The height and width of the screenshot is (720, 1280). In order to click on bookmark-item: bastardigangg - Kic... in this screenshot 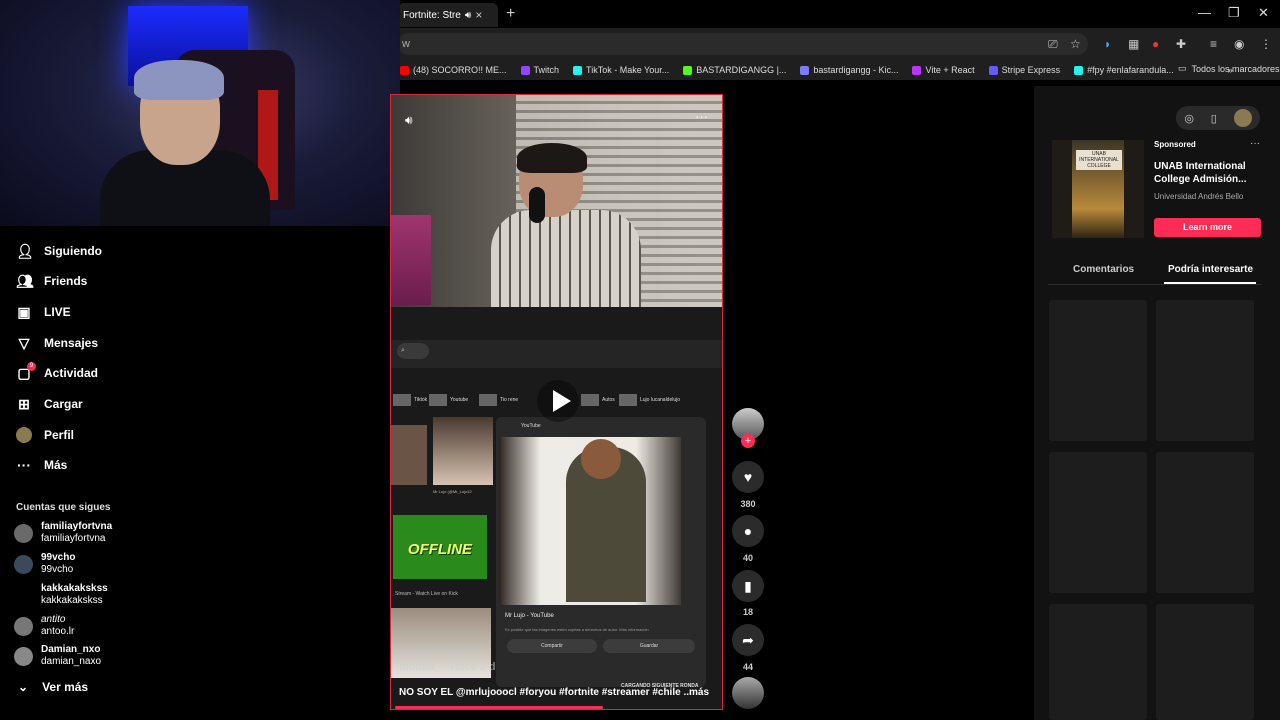, I will do `click(849, 70)`.